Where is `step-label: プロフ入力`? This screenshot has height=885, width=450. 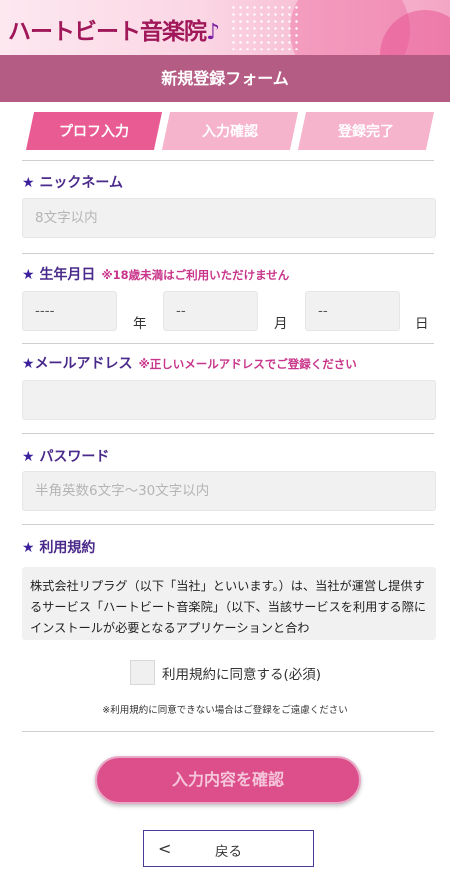
step-label: プロフ入力 is located at coordinates (94, 132).